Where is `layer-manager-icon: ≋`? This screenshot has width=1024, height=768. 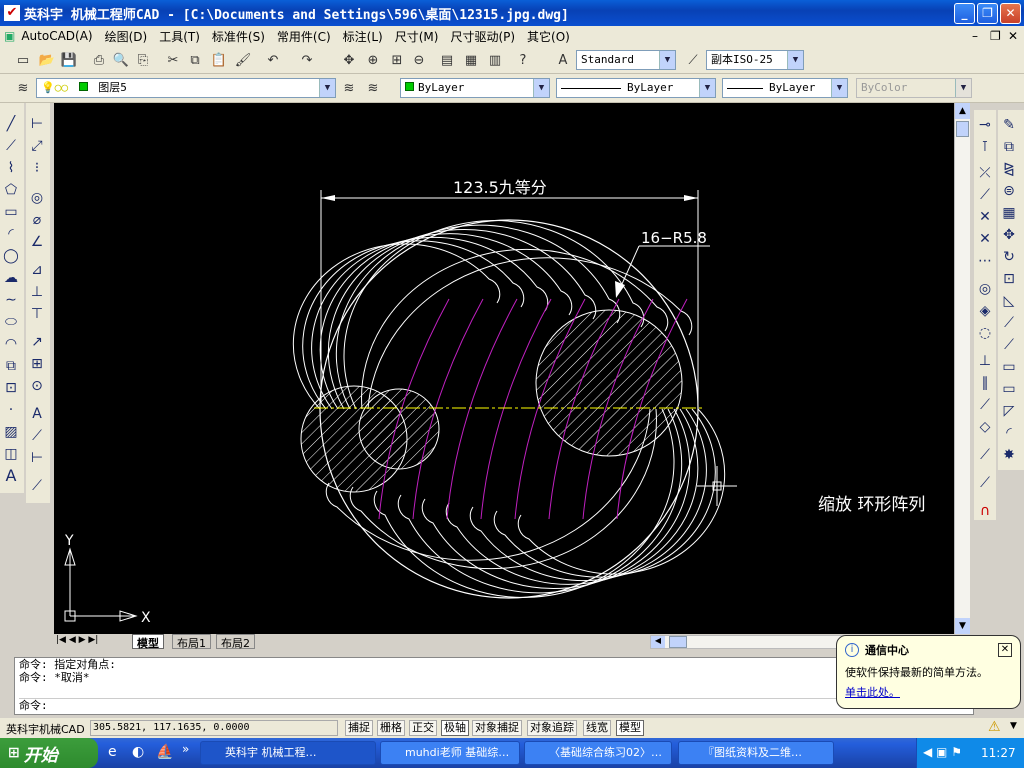
layer-manager-icon: ≋ is located at coordinates (23, 88).